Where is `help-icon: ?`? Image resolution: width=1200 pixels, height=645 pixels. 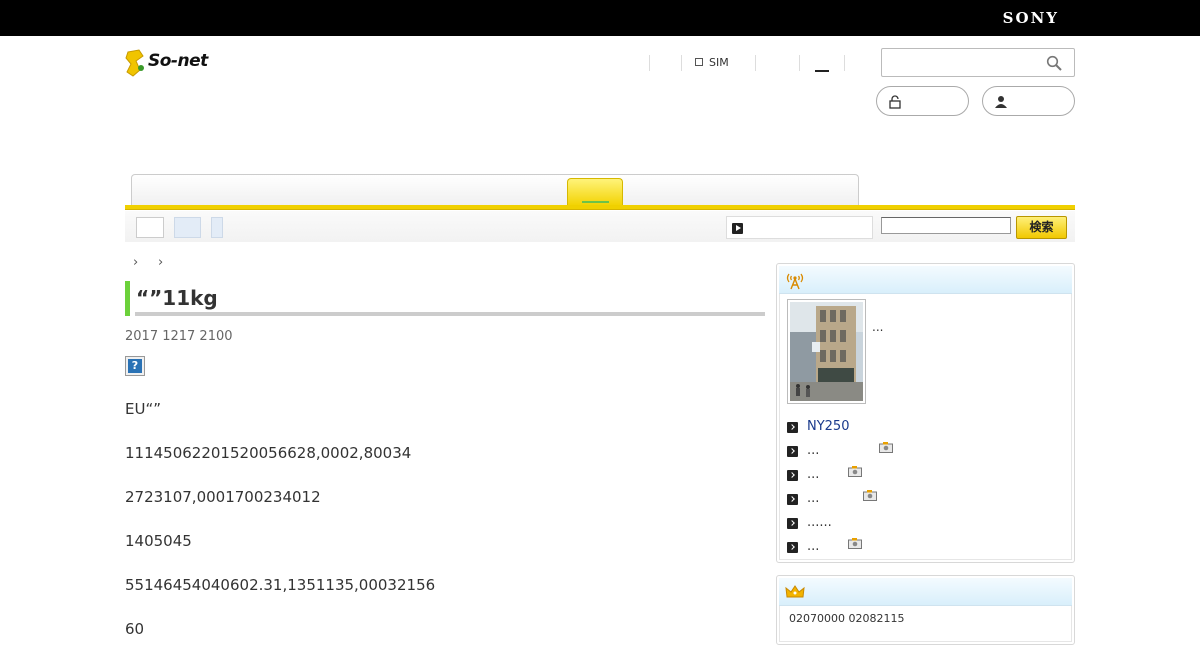
help-icon: ? is located at coordinates (135, 366).